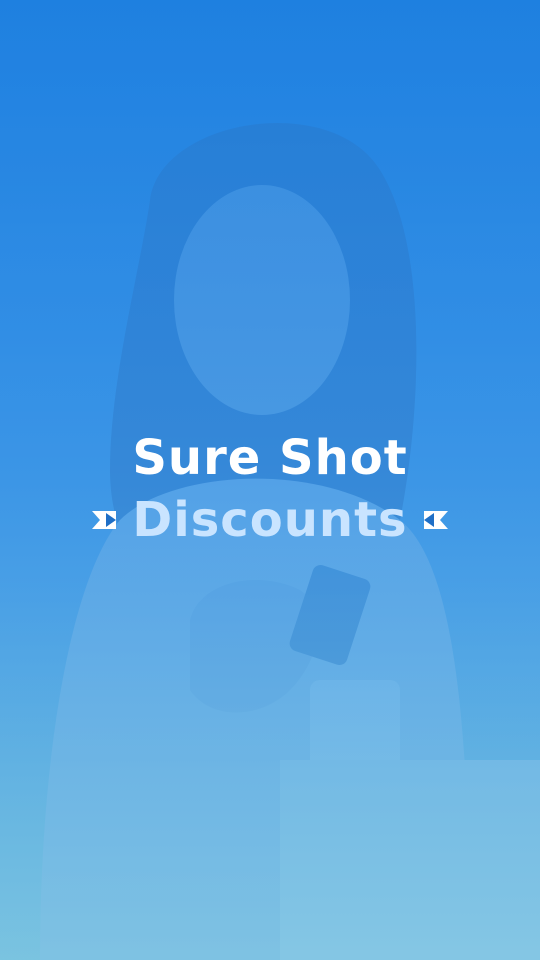  I want to click on logo-title-line2-row: Discounts, so click(270, 520).